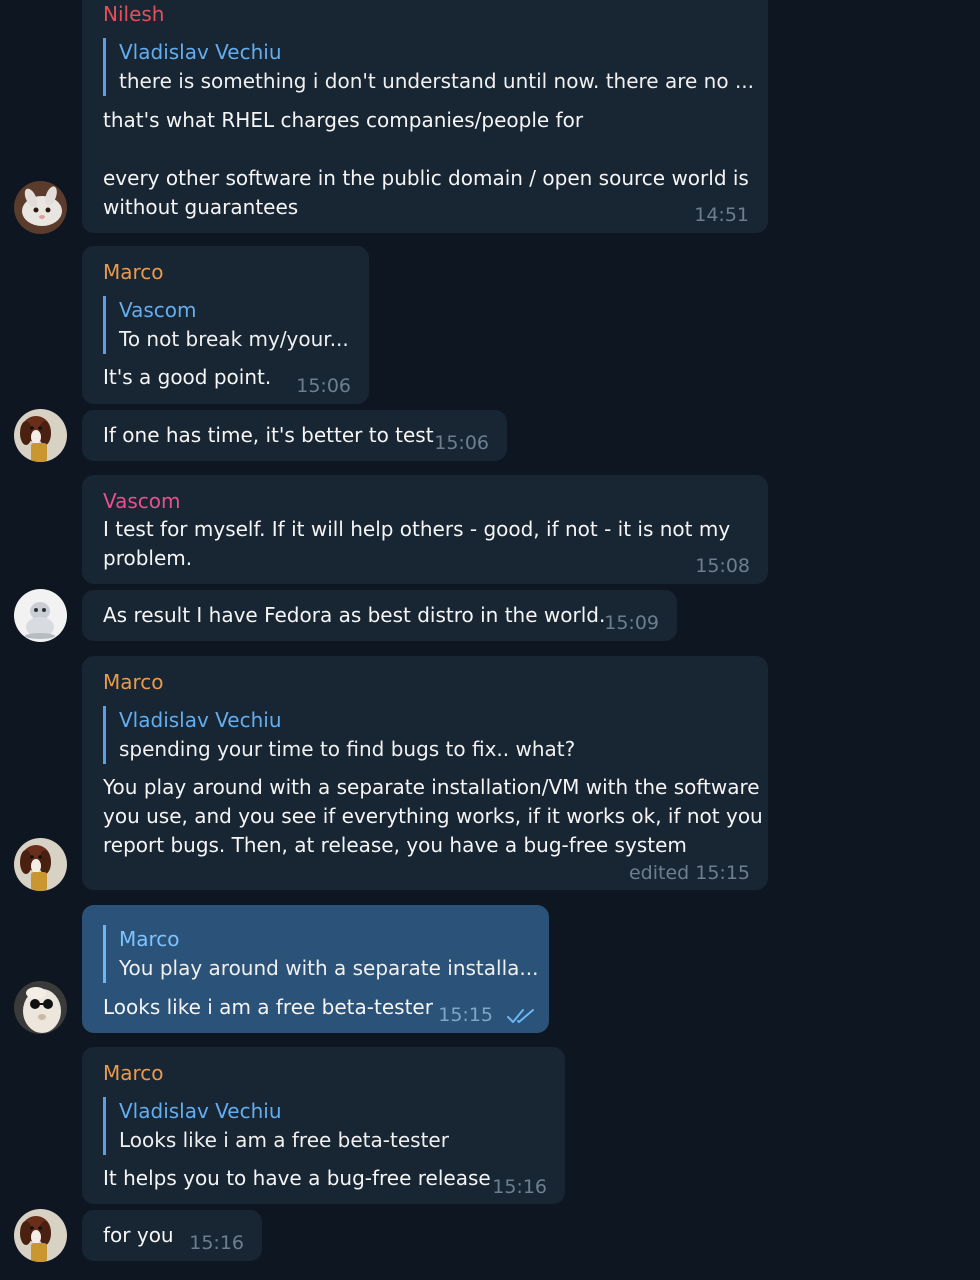 The height and width of the screenshot is (1280, 980). Describe the element at coordinates (187, 377) in the screenshot. I see `message-text: It's a good point.` at that location.